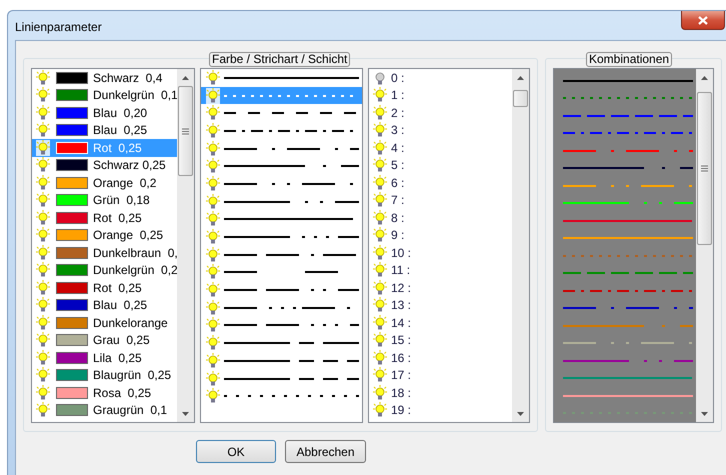  What do you see at coordinates (440, 393) in the screenshot?
I see `list-item: 18 :` at bounding box center [440, 393].